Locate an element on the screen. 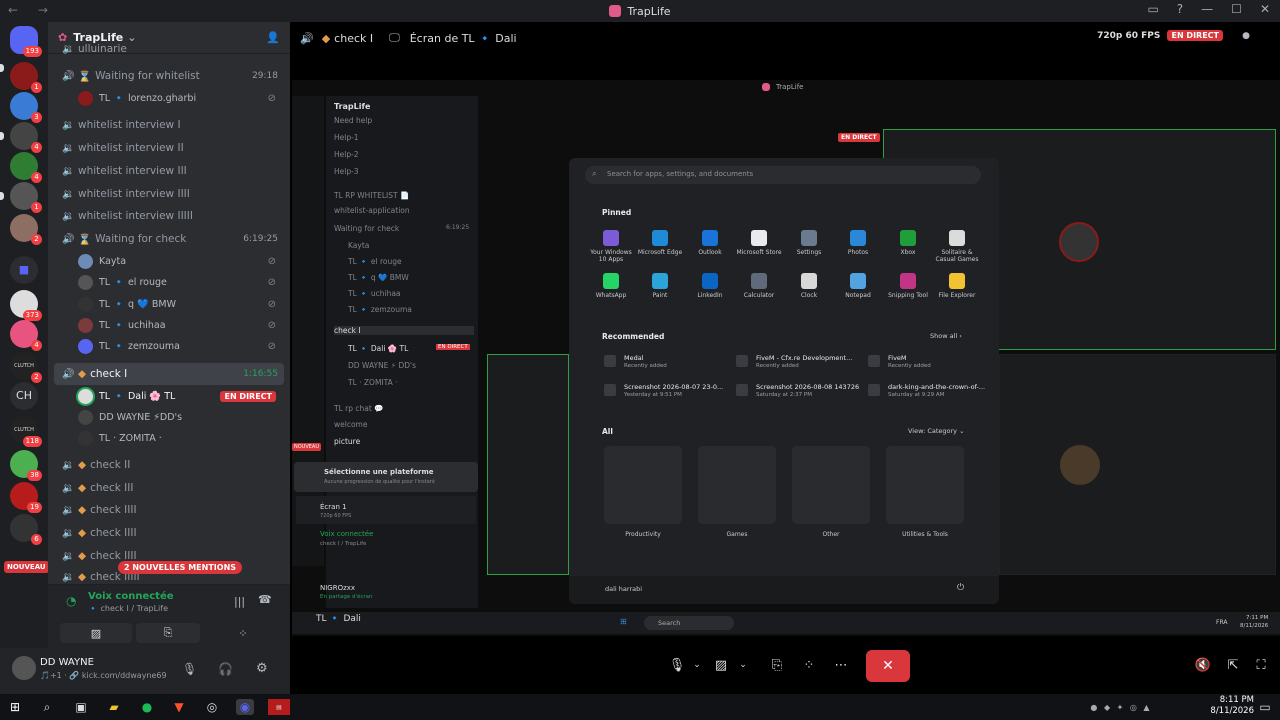  pinned-app: Notepad is located at coordinates (858, 286).